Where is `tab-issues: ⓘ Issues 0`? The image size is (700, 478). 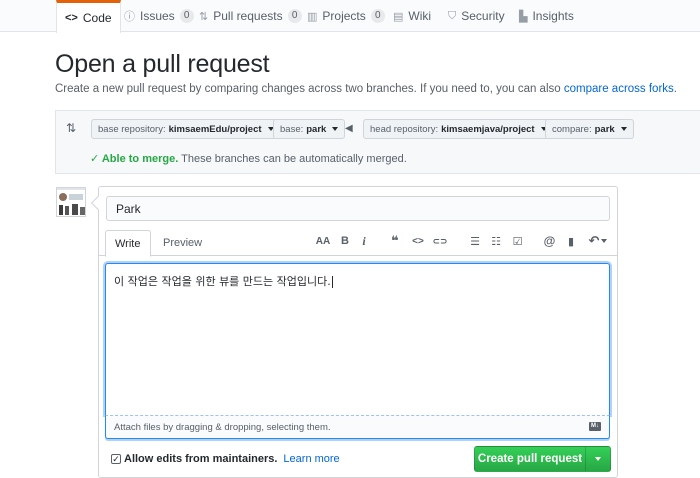 tab-issues: ⓘ Issues 0 is located at coordinates (159, 16).